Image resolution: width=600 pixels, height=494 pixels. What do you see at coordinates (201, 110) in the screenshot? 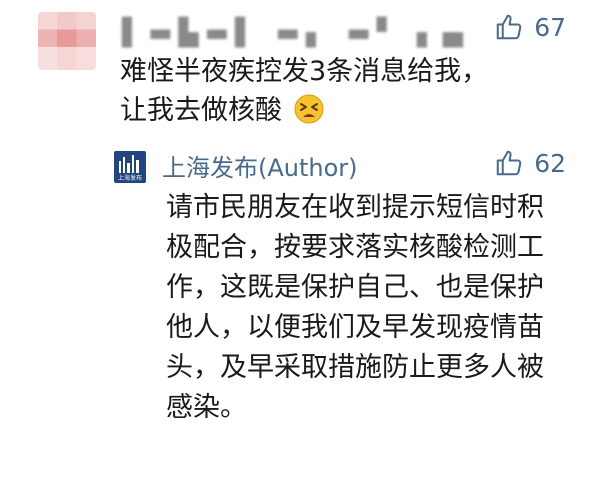
I see `comment-text-line: 让我去做核酸` at bounding box center [201, 110].